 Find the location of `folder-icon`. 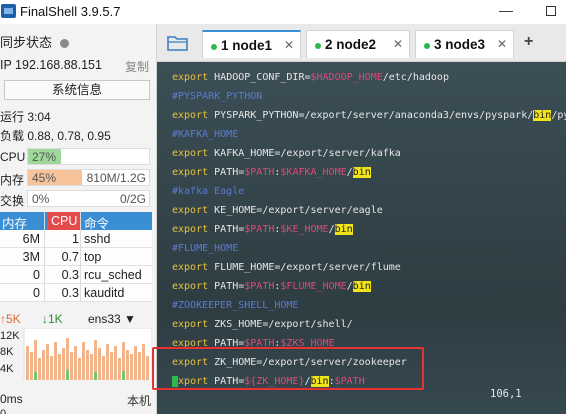

folder-icon is located at coordinates (178, 43).